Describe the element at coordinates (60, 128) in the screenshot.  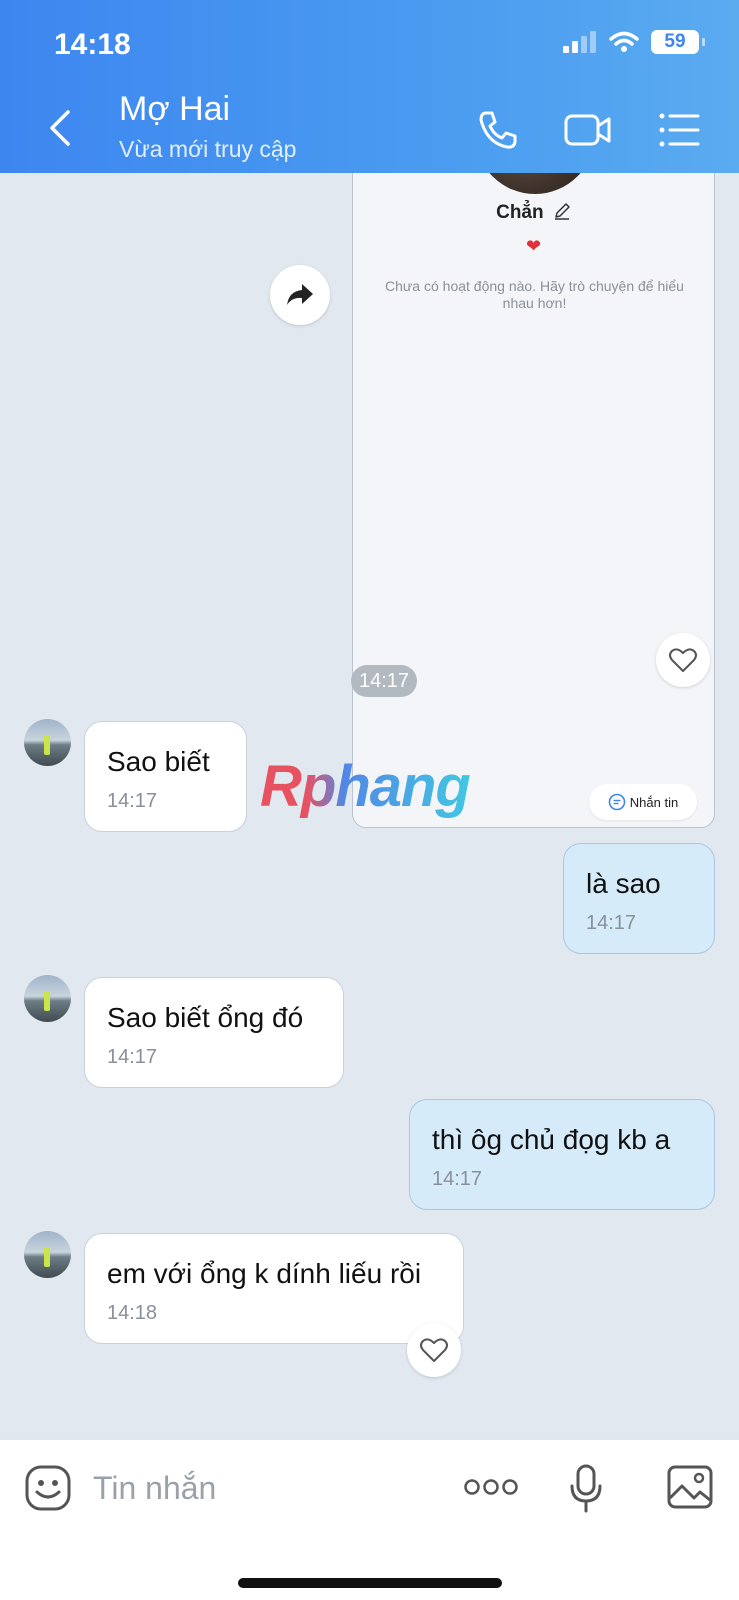
I see `back-button` at that location.